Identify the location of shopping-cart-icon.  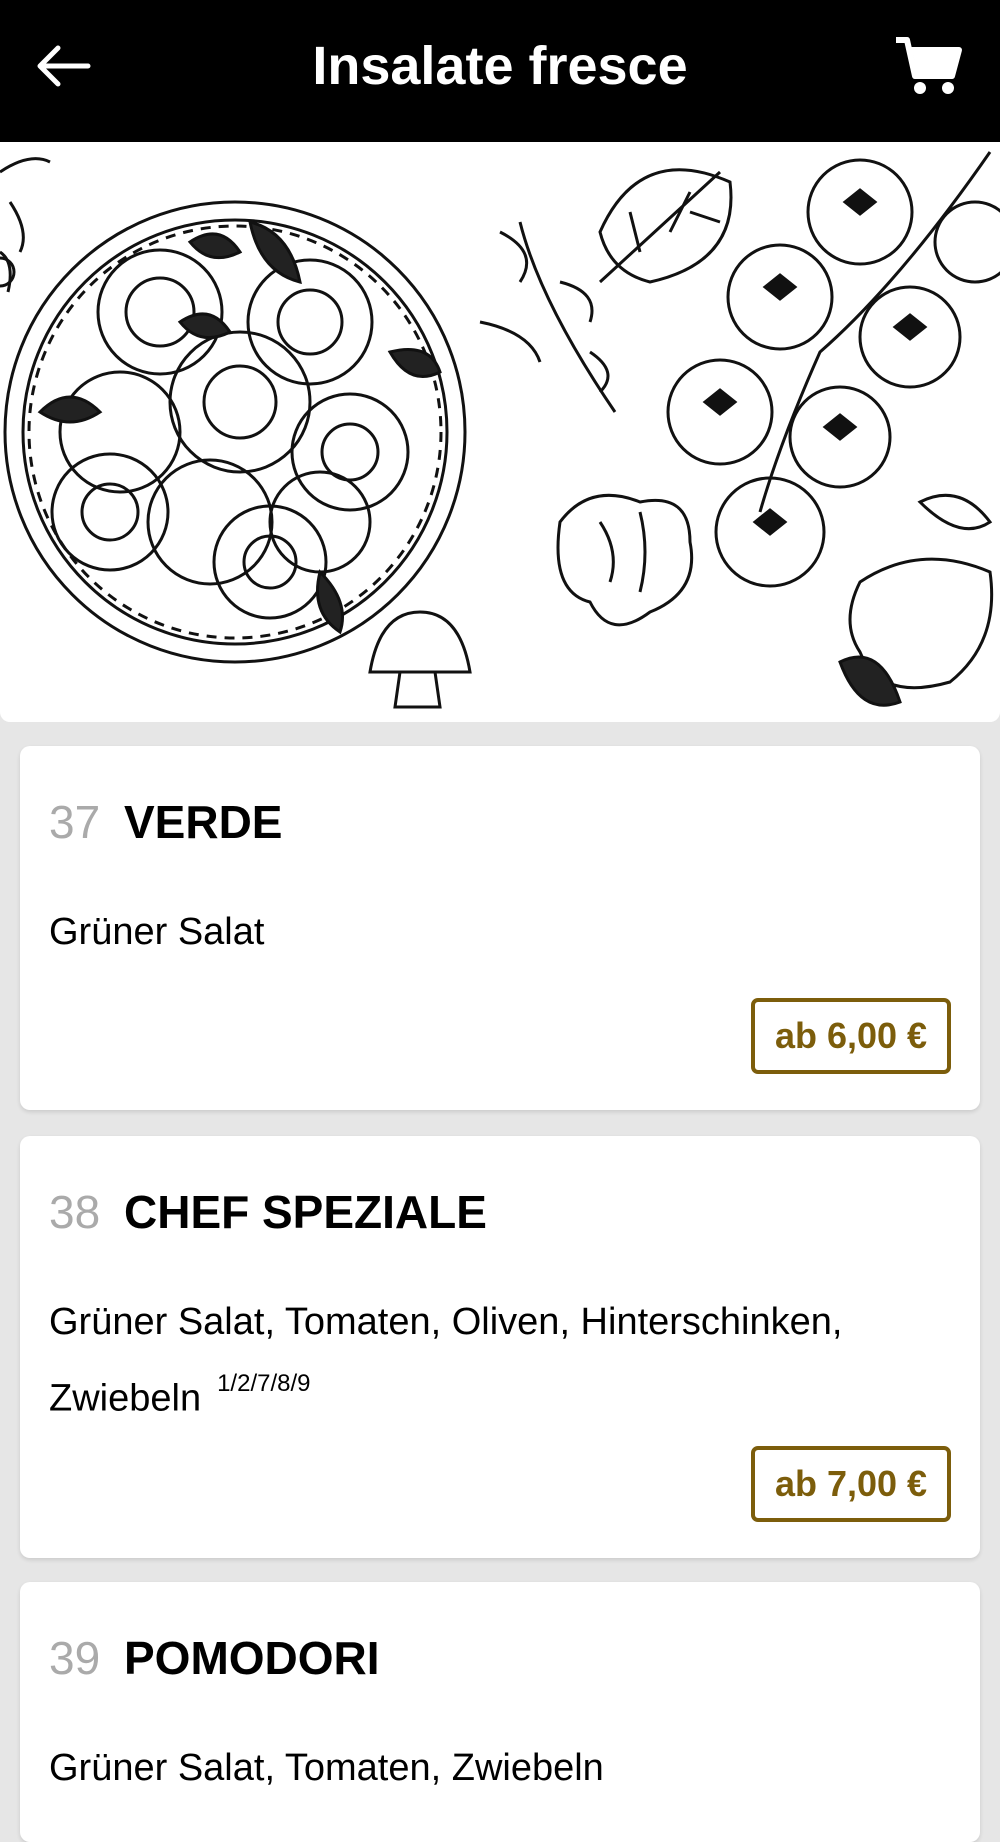
(929, 65).